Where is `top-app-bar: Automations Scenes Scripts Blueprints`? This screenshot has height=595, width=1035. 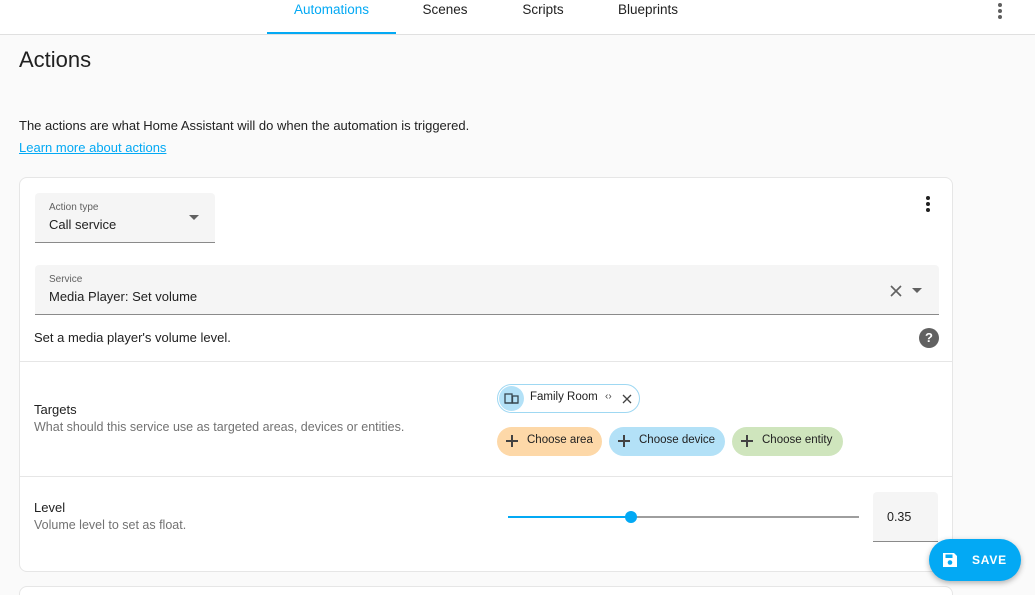 top-app-bar: Automations Scenes Scripts Blueprints is located at coordinates (517, 17).